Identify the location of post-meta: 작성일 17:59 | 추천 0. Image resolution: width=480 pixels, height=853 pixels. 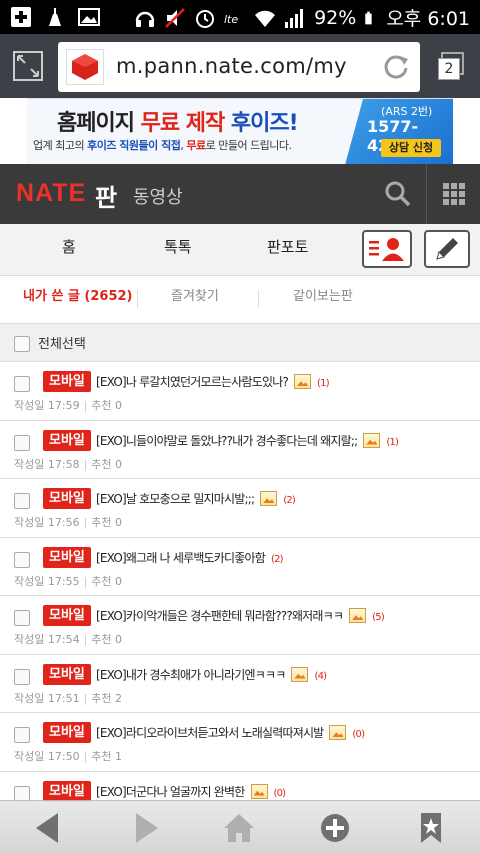
(68, 405).